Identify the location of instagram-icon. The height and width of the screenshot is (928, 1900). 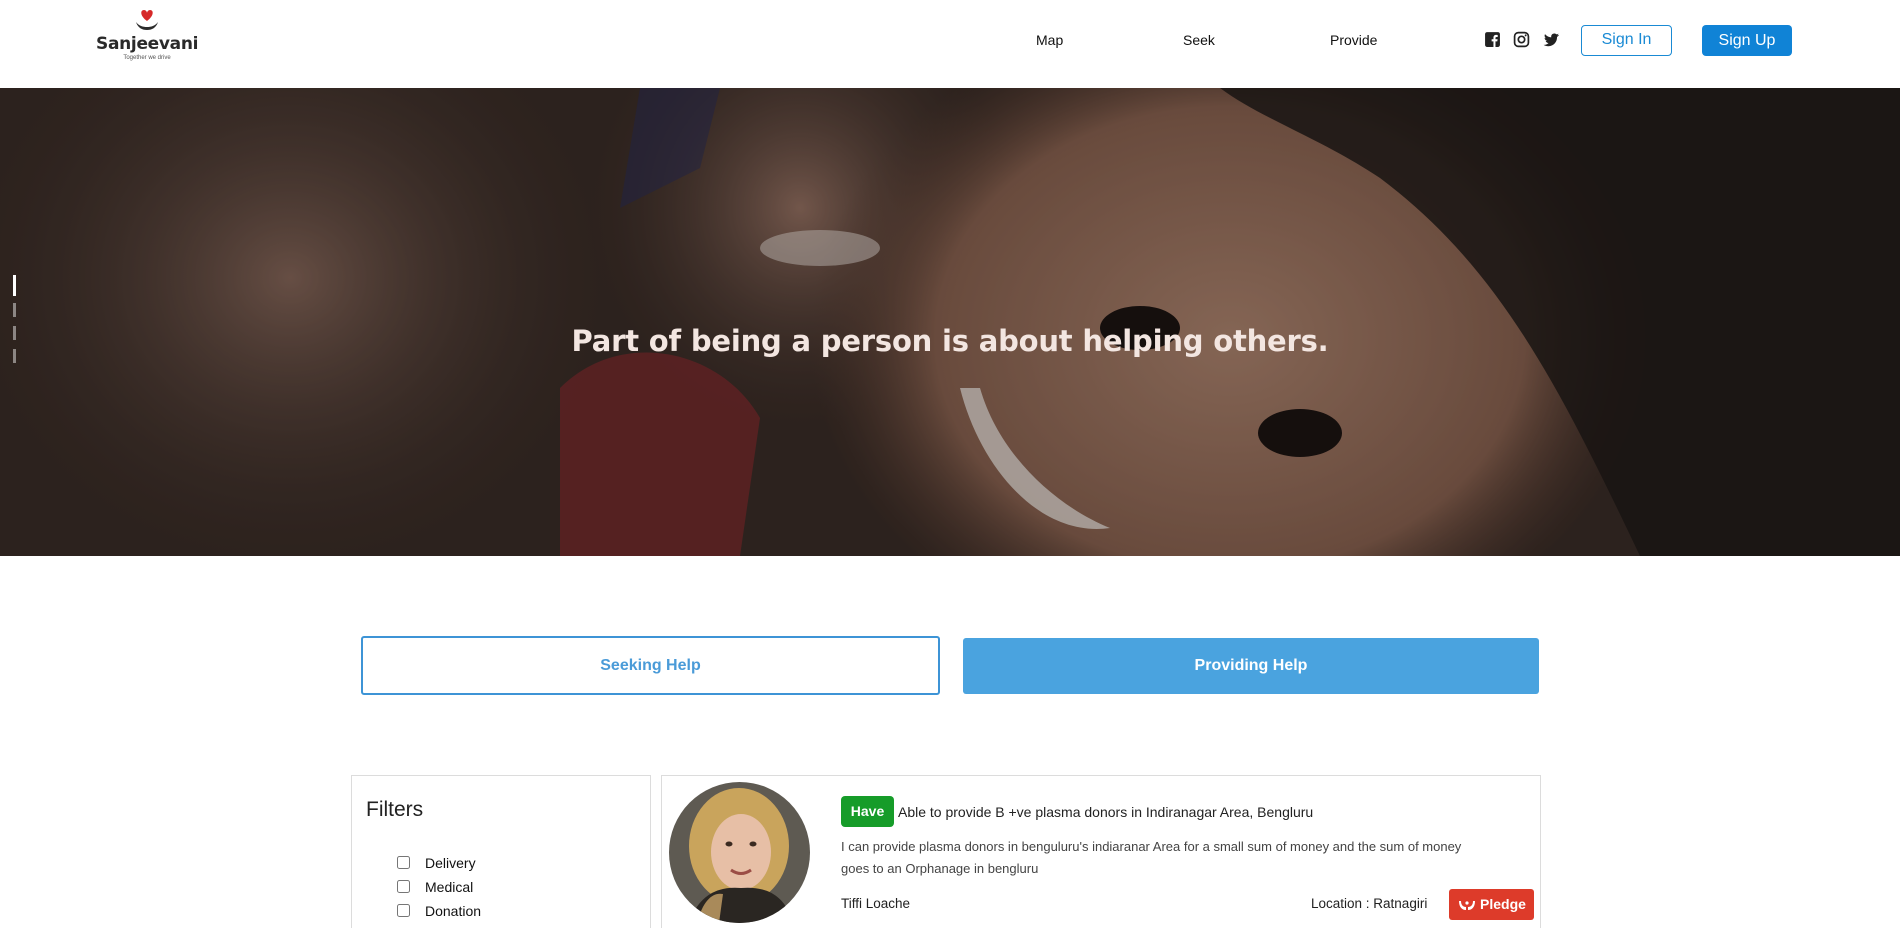
(1521, 39).